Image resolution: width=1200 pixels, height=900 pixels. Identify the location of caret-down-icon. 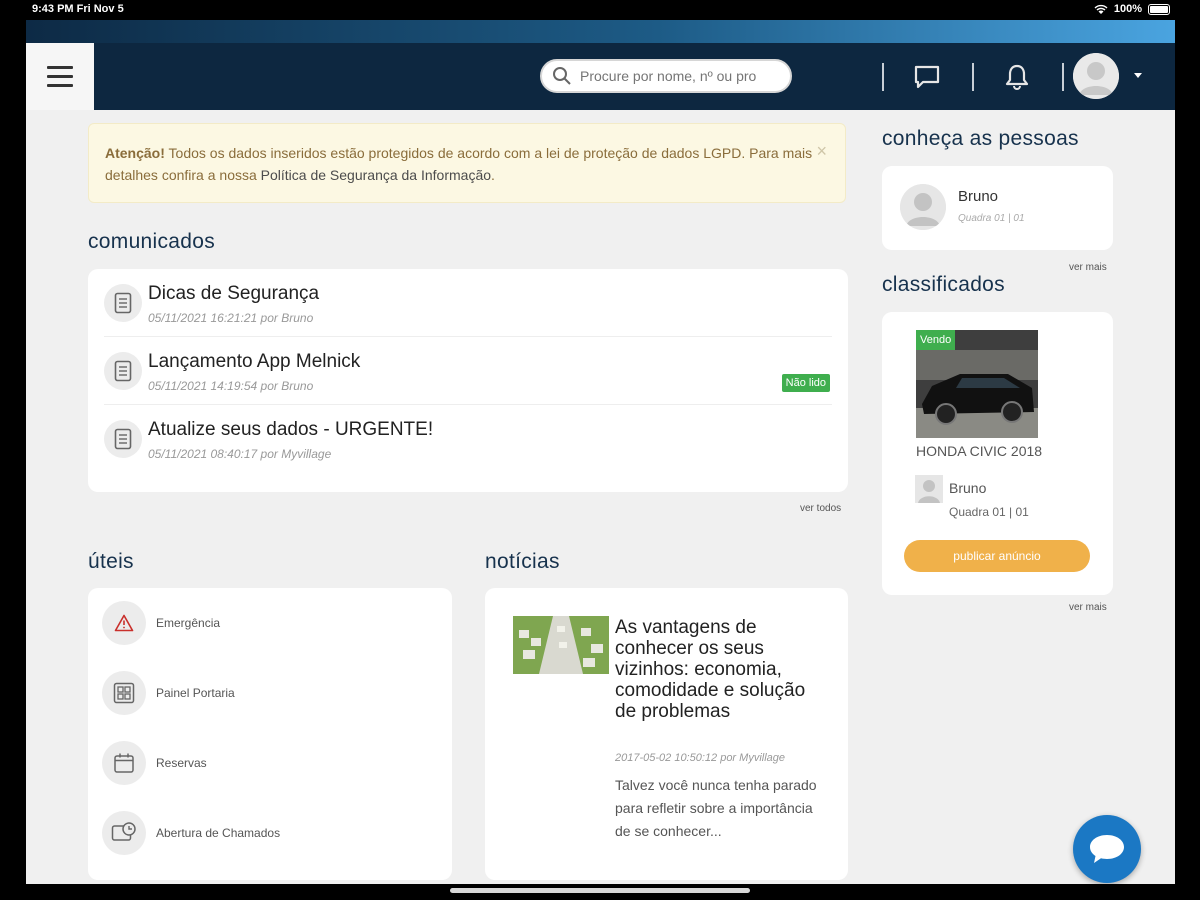
(1138, 75).